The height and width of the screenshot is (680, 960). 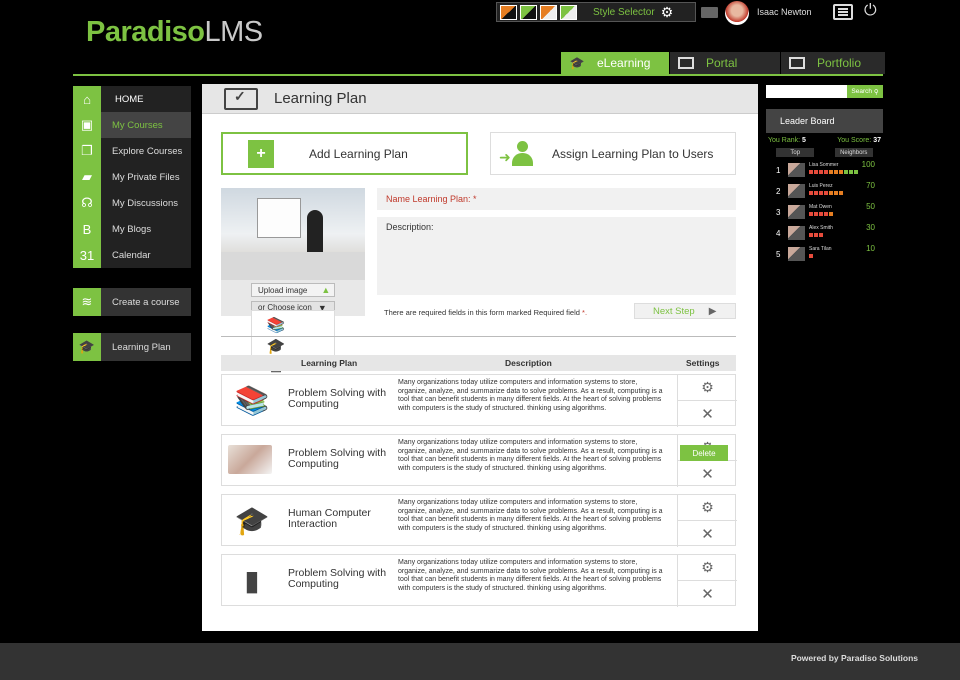 What do you see at coordinates (556, 256) in the screenshot?
I see `plan-description-field: Description:` at bounding box center [556, 256].